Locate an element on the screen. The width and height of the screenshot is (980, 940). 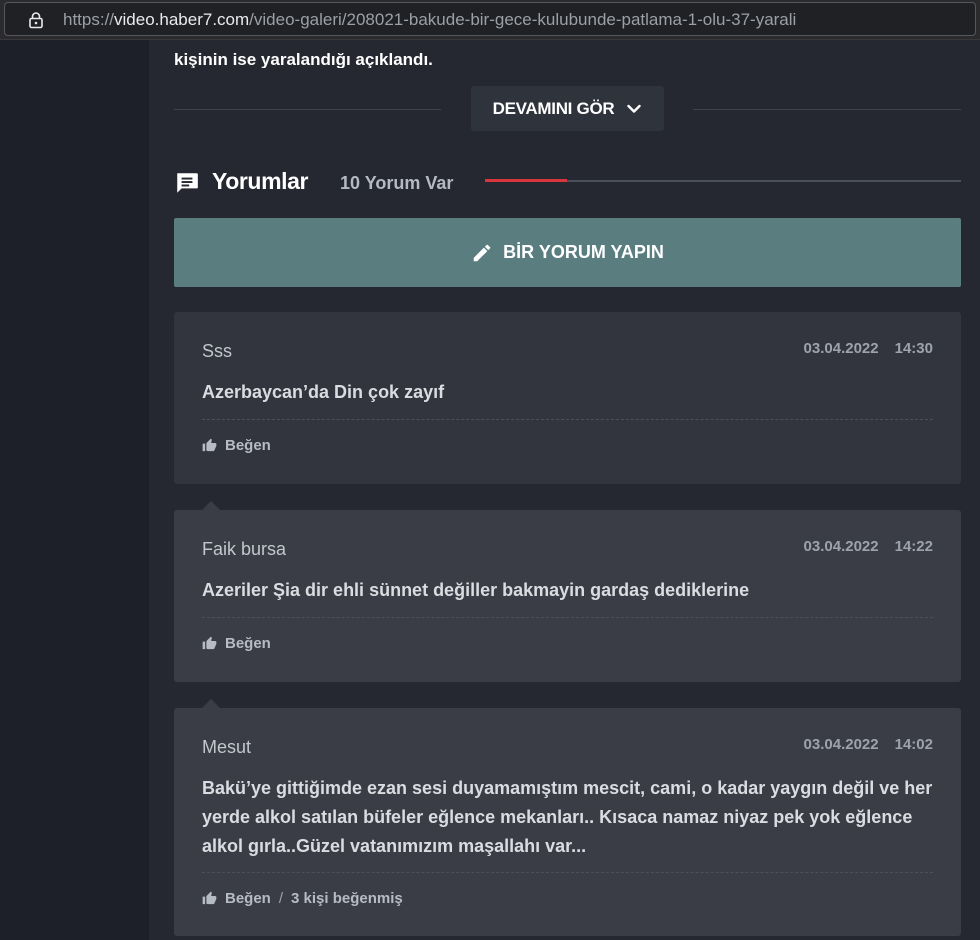
write-comment-button: BİR YORUM YAPIN is located at coordinates (567, 252).